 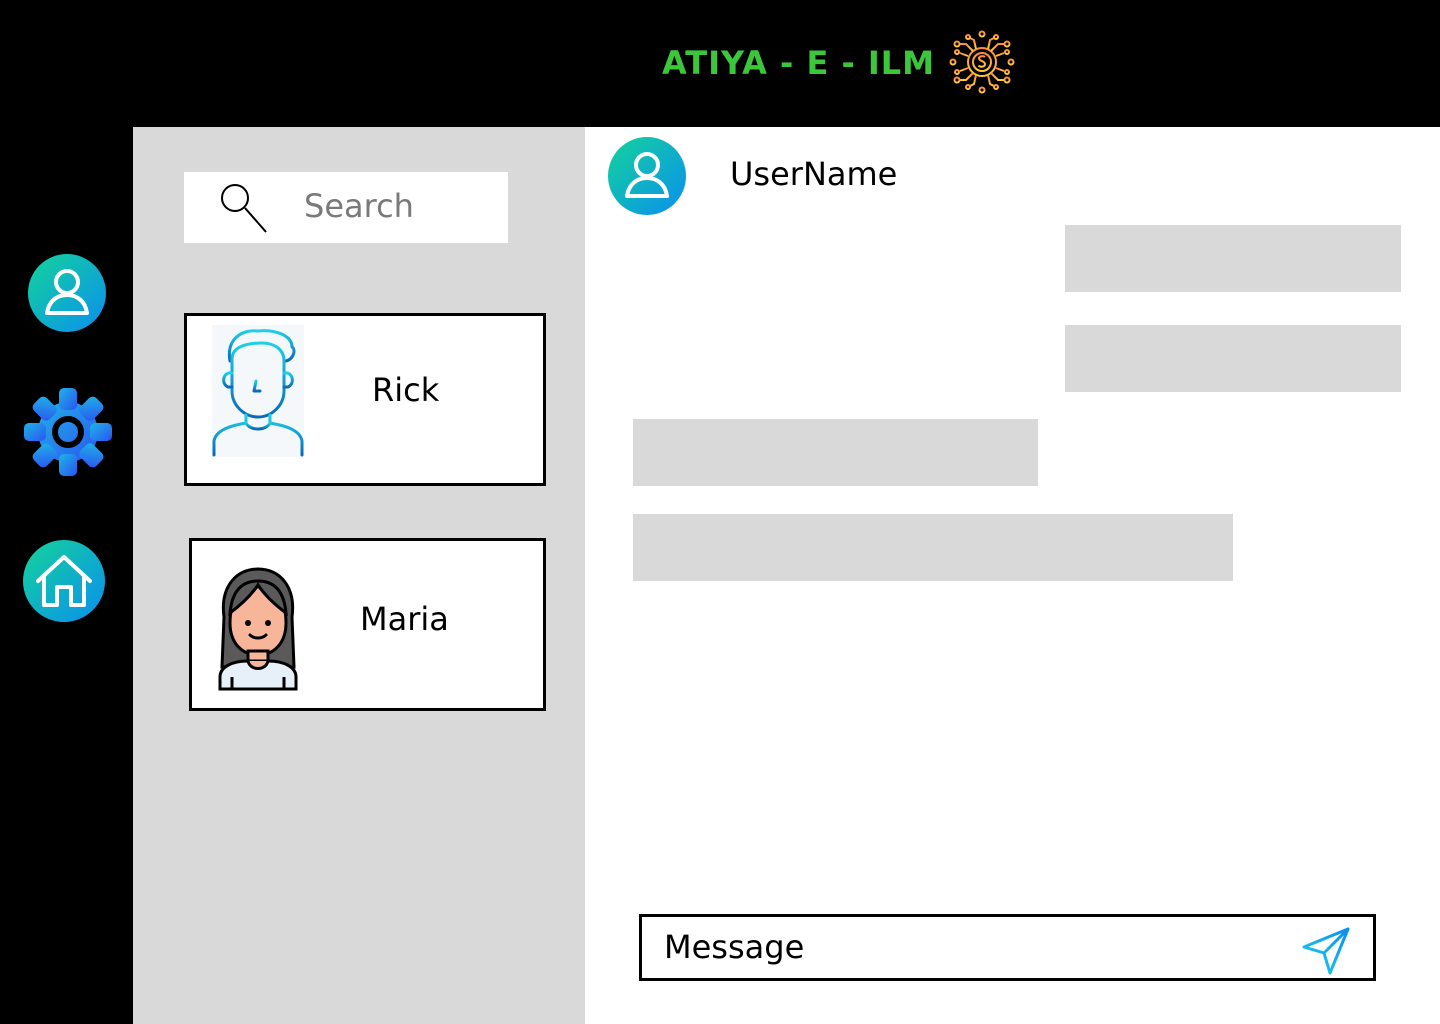 I want to click on contact-name-maria: Maria, so click(x=404, y=619).